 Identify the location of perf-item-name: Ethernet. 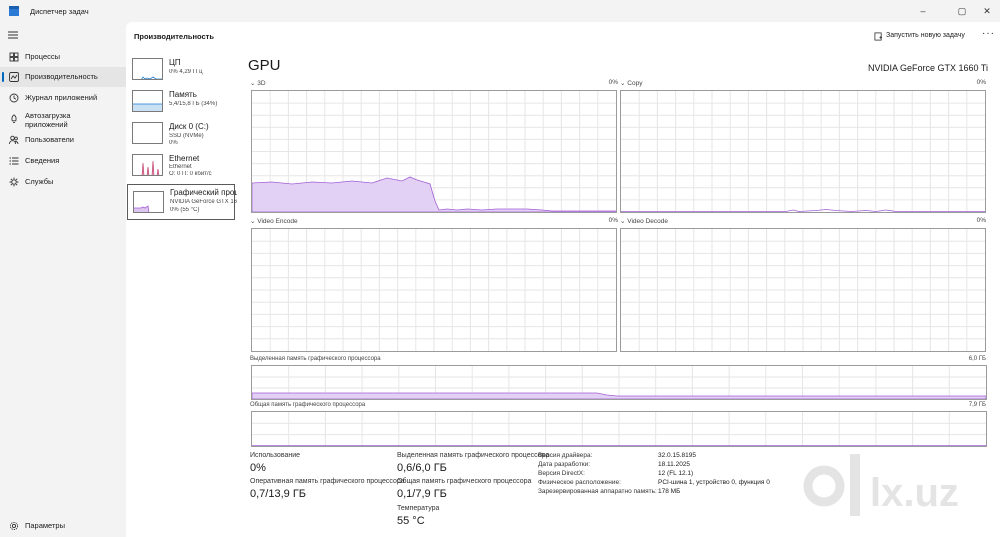
(184, 158).